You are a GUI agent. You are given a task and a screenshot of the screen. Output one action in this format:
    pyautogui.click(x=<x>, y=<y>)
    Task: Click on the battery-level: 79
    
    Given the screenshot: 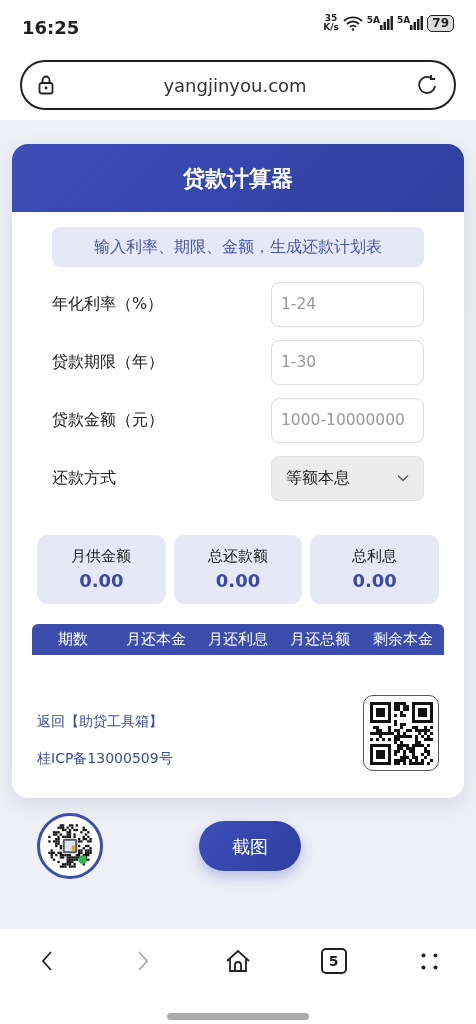 What is the action you would take?
    pyautogui.click(x=440, y=23)
    